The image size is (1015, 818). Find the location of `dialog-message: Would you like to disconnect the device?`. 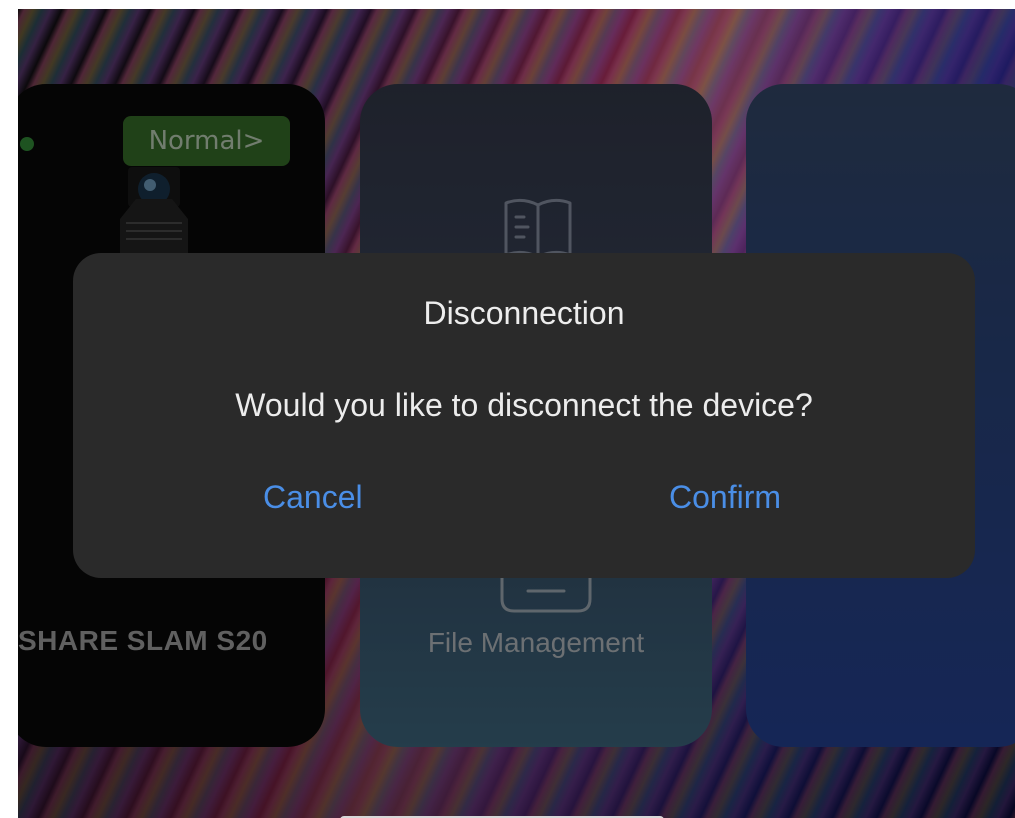

dialog-message: Would you like to disconnect the device? is located at coordinates (524, 405).